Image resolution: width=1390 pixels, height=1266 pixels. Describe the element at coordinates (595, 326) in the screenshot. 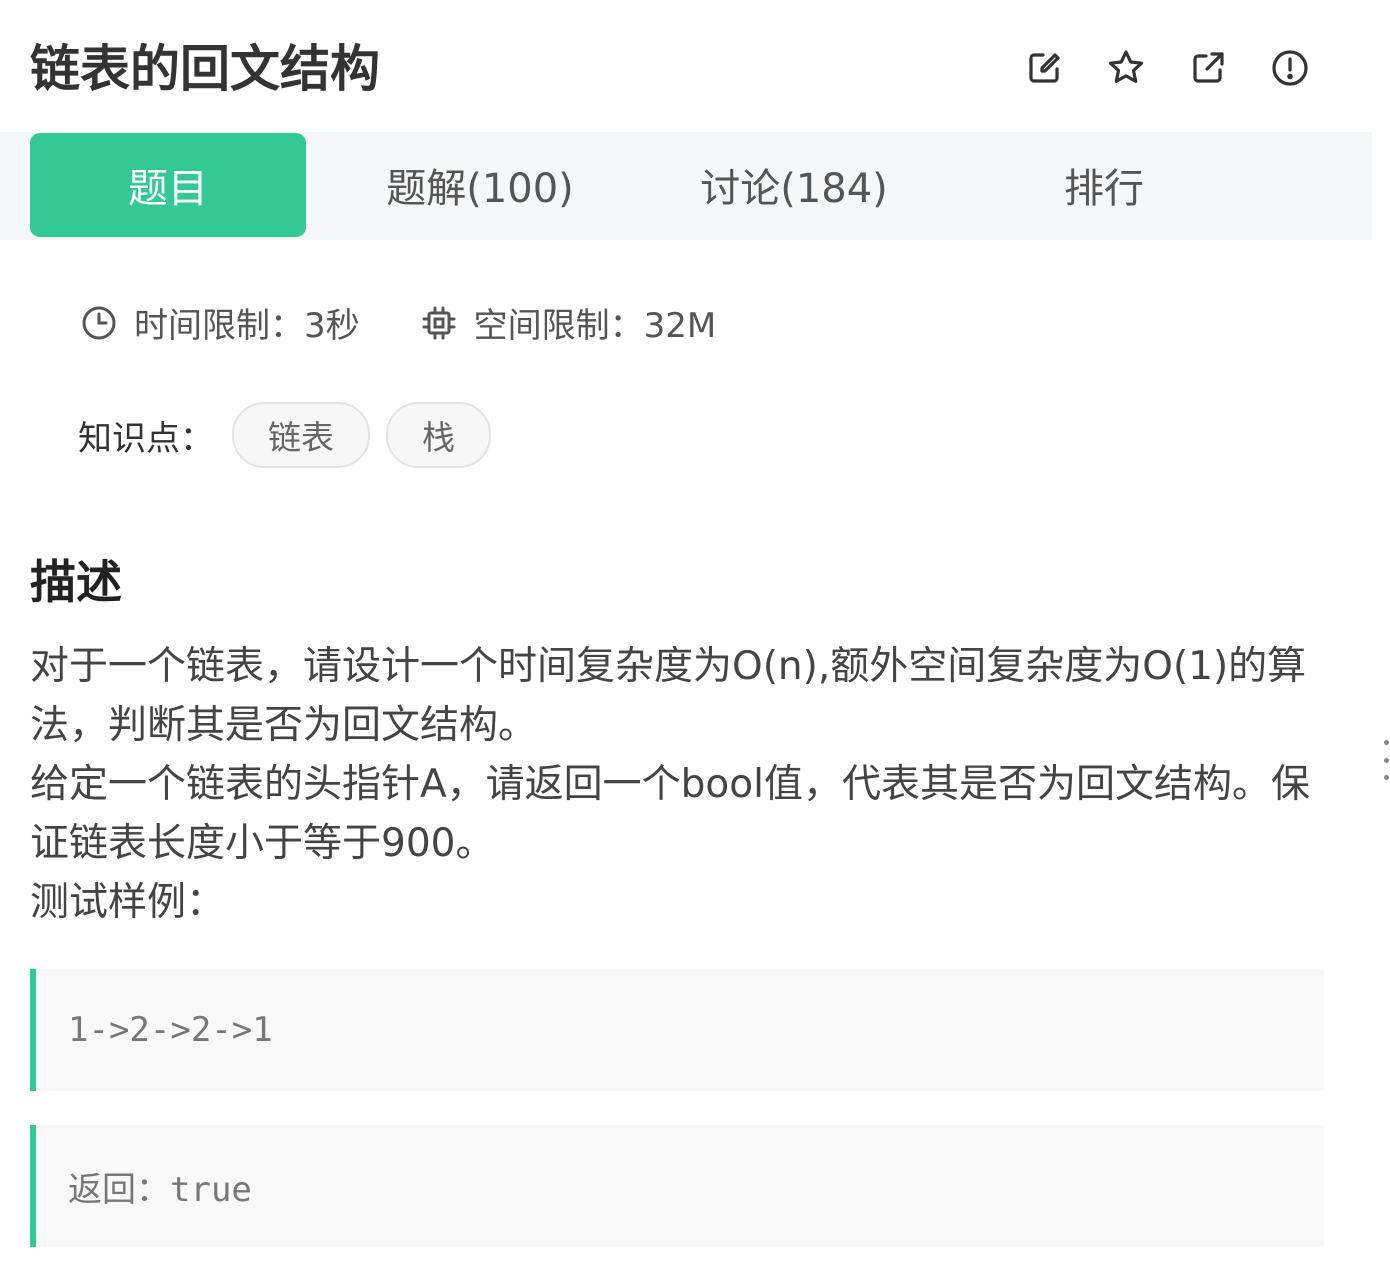

I see `memory-limit-text: 空间限制：32M` at that location.